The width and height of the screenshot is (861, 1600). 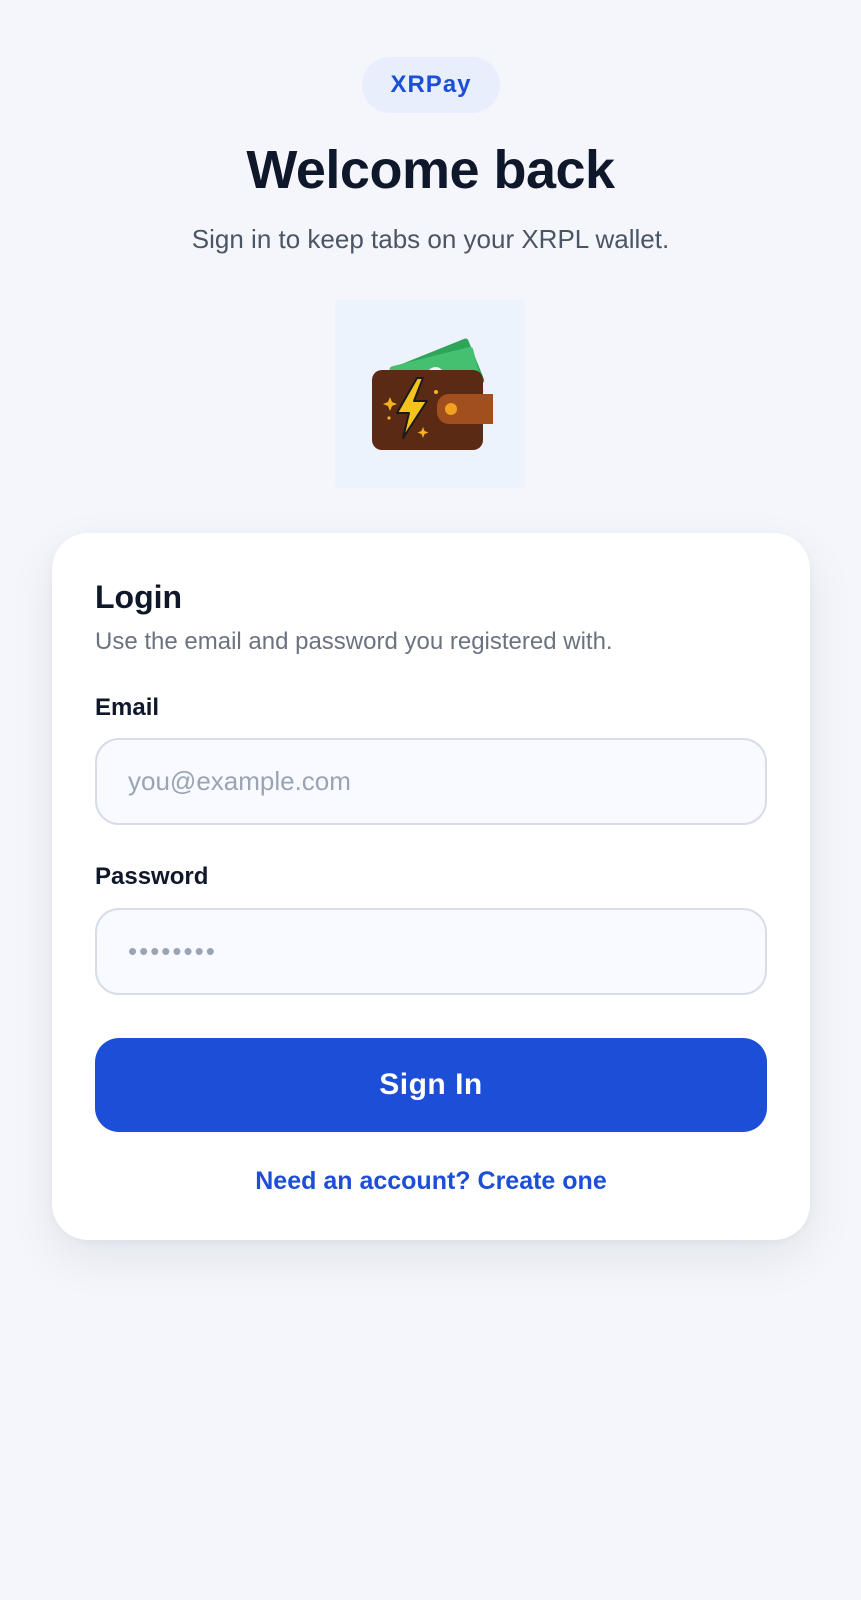 I want to click on brand-name: XRPay, so click(x=431, y=84).